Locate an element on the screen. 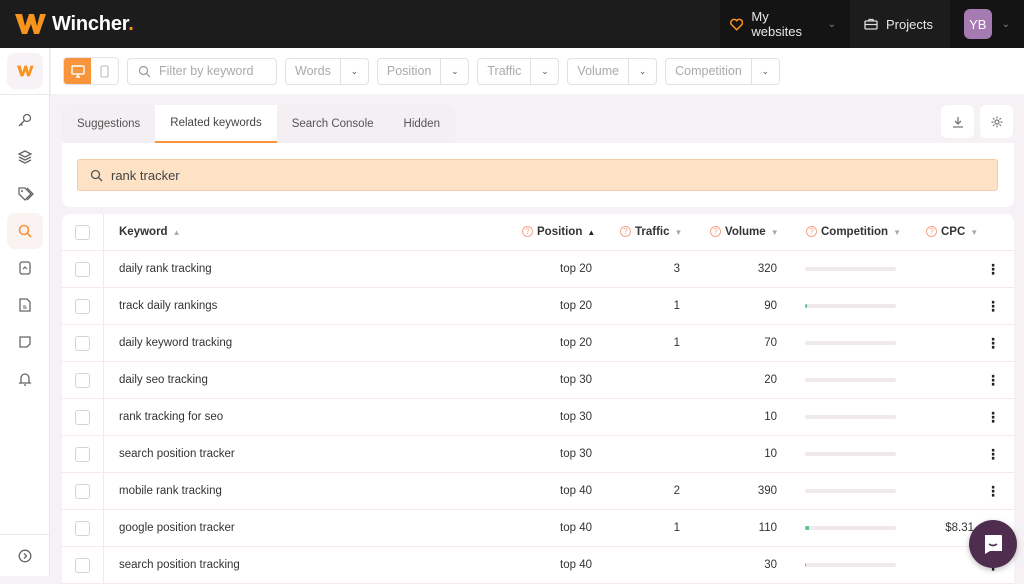  sidebar-item-reports is located at coordinates (25, 268).